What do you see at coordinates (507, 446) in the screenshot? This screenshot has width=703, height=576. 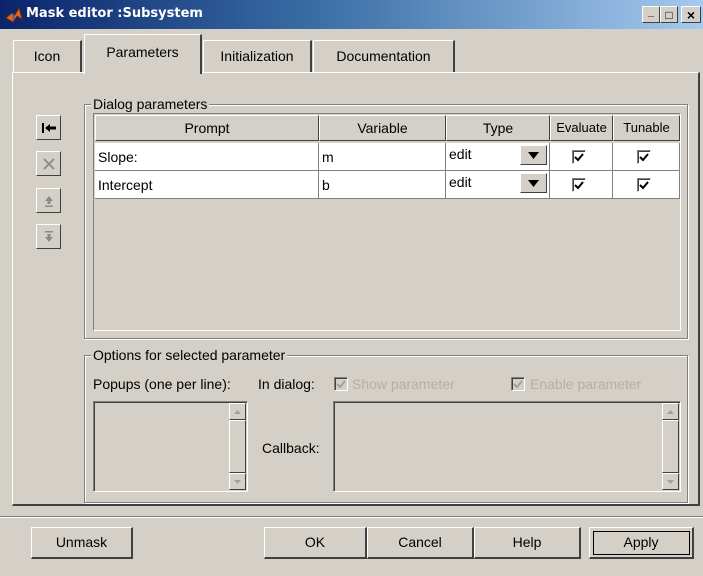 I see `callback-textarea` at bounding box center [507, 446].